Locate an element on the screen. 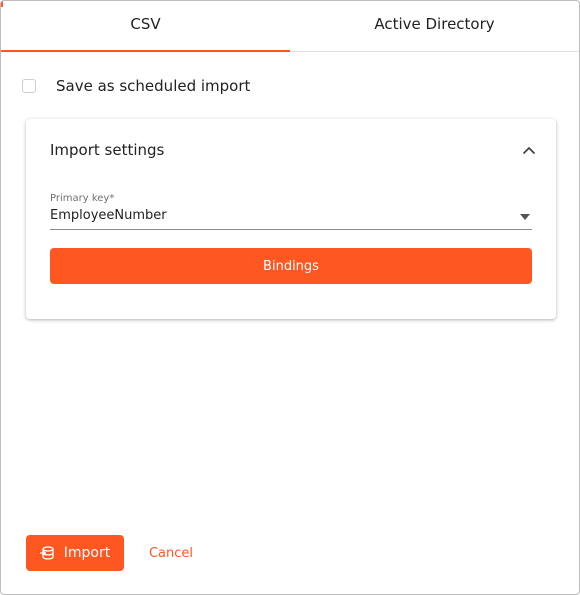 The width and height of the screenshot is (580, 595). cancel-button: Cancel is located at coordinates (171, 553).